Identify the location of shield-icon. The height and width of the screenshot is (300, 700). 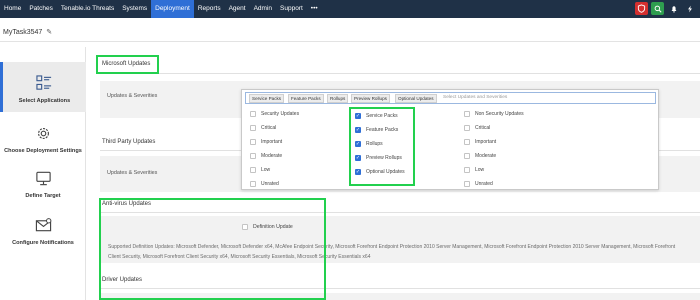
(641, 8).